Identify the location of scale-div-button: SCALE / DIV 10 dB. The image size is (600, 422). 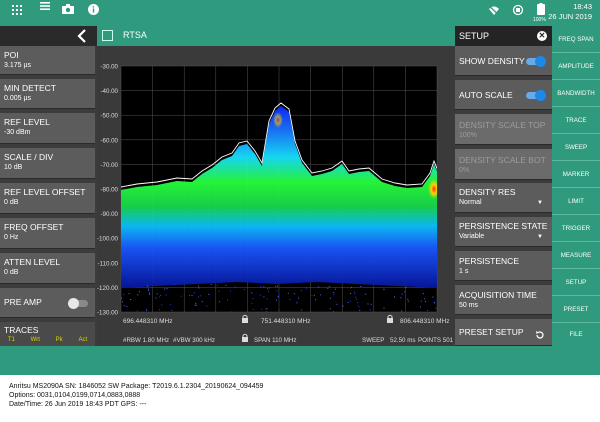
(47, 163).